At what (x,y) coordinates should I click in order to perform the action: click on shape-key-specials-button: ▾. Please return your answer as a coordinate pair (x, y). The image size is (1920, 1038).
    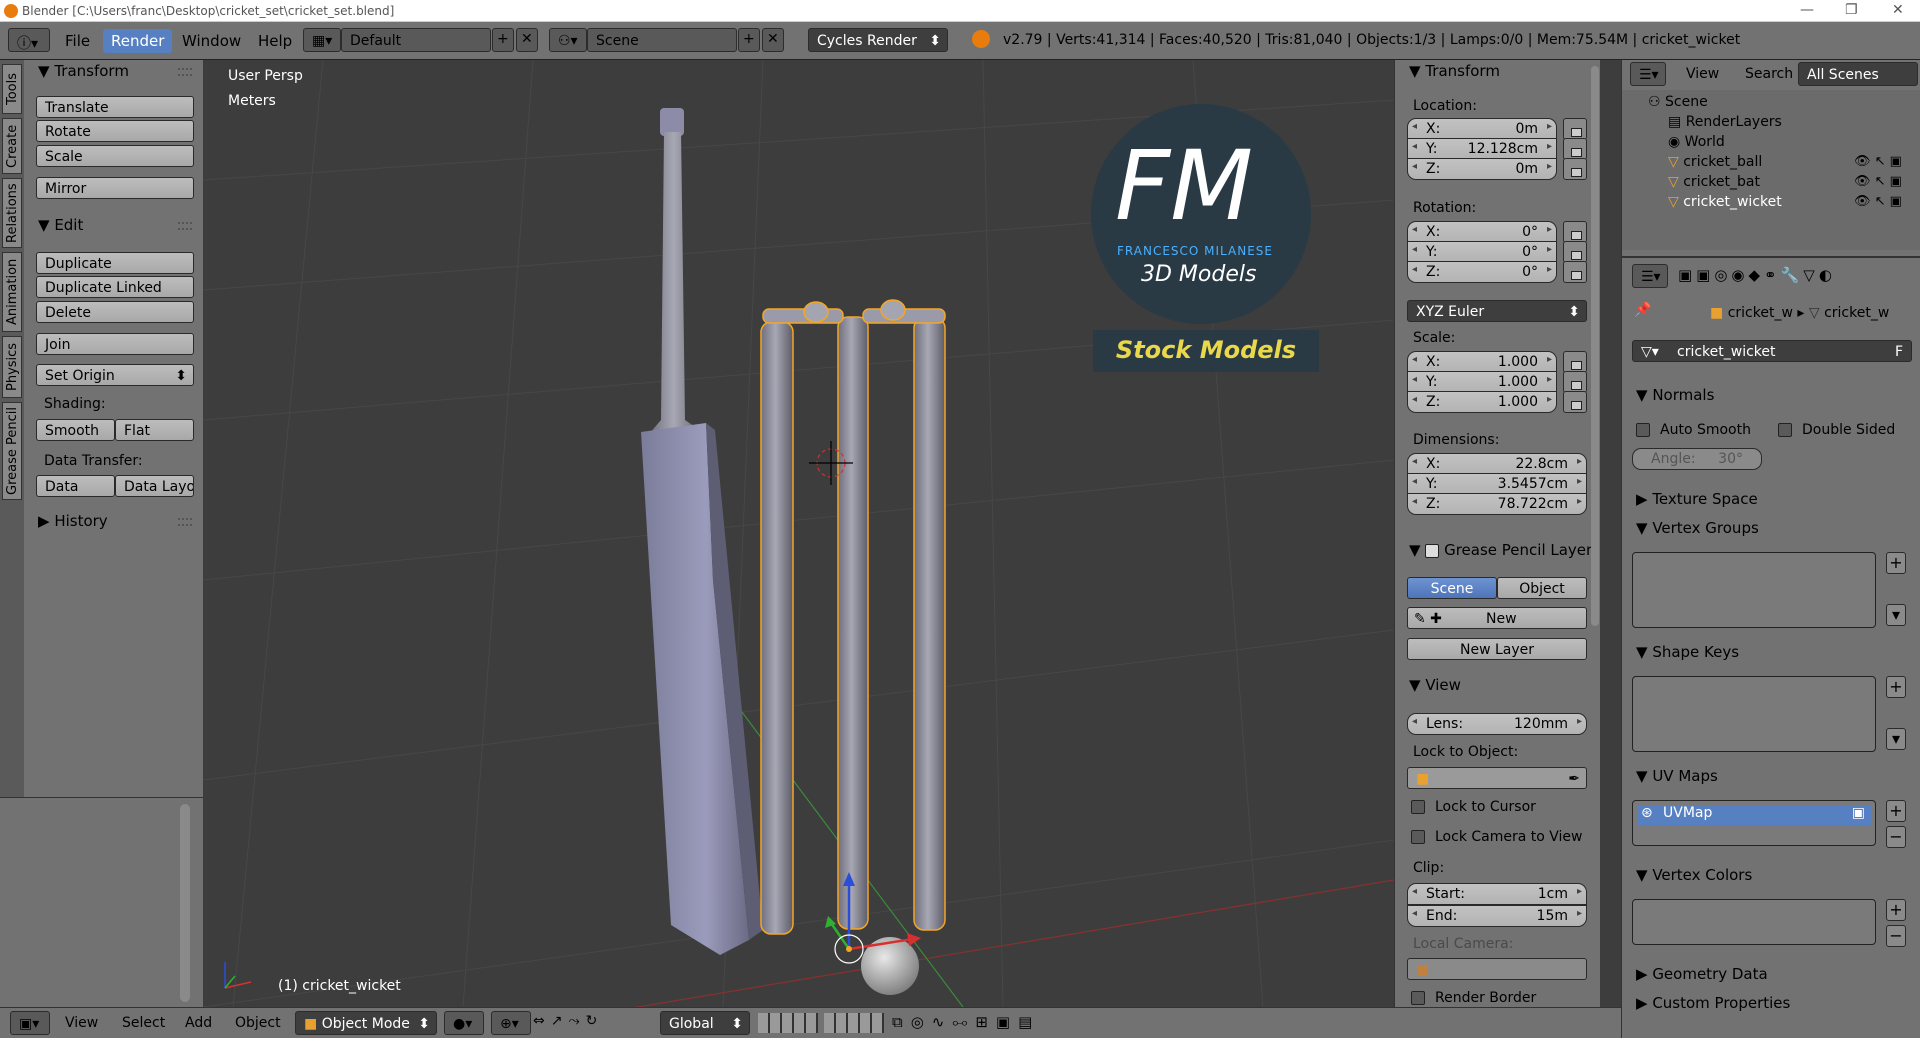
    Looking at the image, I should click on (1896, 739).